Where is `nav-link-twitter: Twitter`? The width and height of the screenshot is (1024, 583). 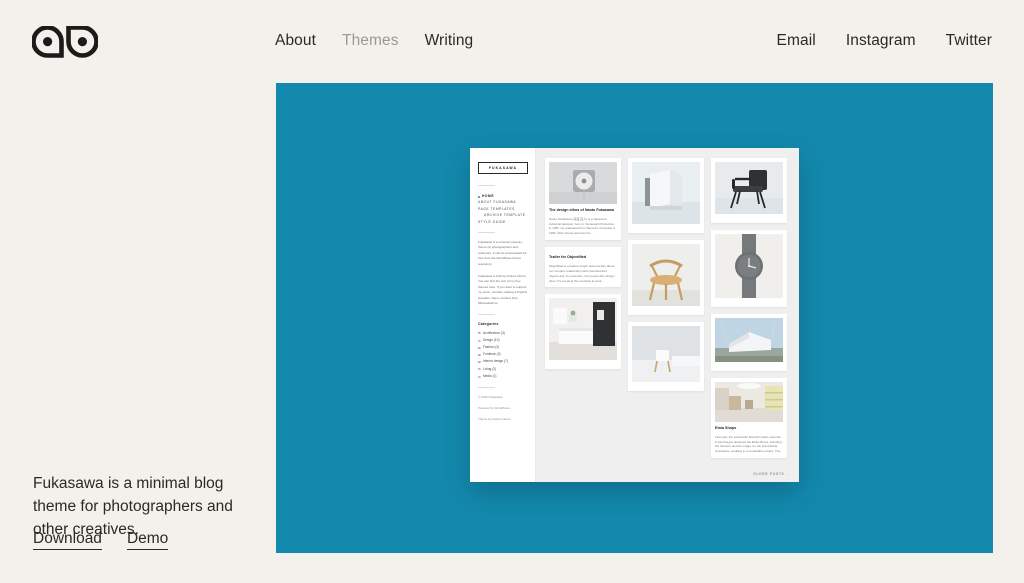 nav-link-twitter: Twitter is located at coordinates (969, 40).